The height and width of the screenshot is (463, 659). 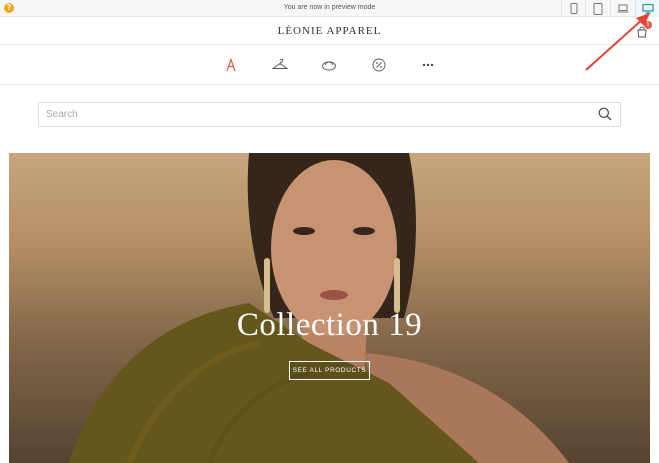 I want to click on cart-button: 1, so click(x=644, y=30).